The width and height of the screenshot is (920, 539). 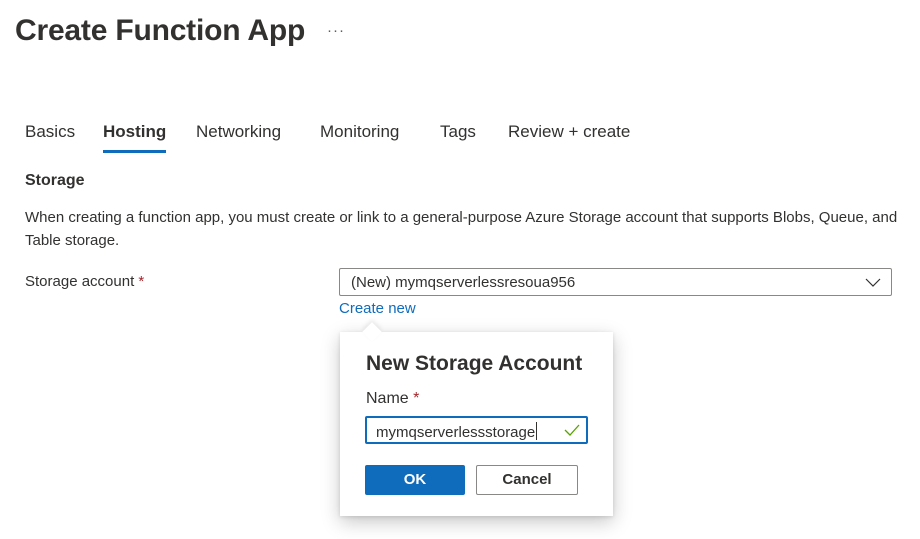 I want to click on cancel-button: Cancel, so click(x=527, y=480).